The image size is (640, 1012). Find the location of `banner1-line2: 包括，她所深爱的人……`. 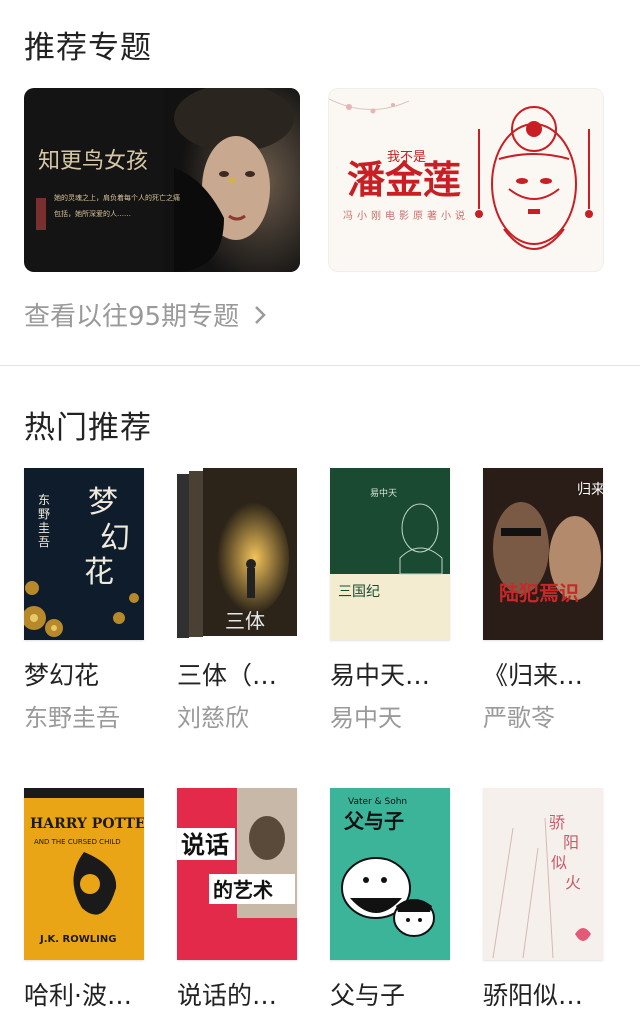

banner1-line2: 包括，她所深爱的人…… is located at coordinates (92, 213).